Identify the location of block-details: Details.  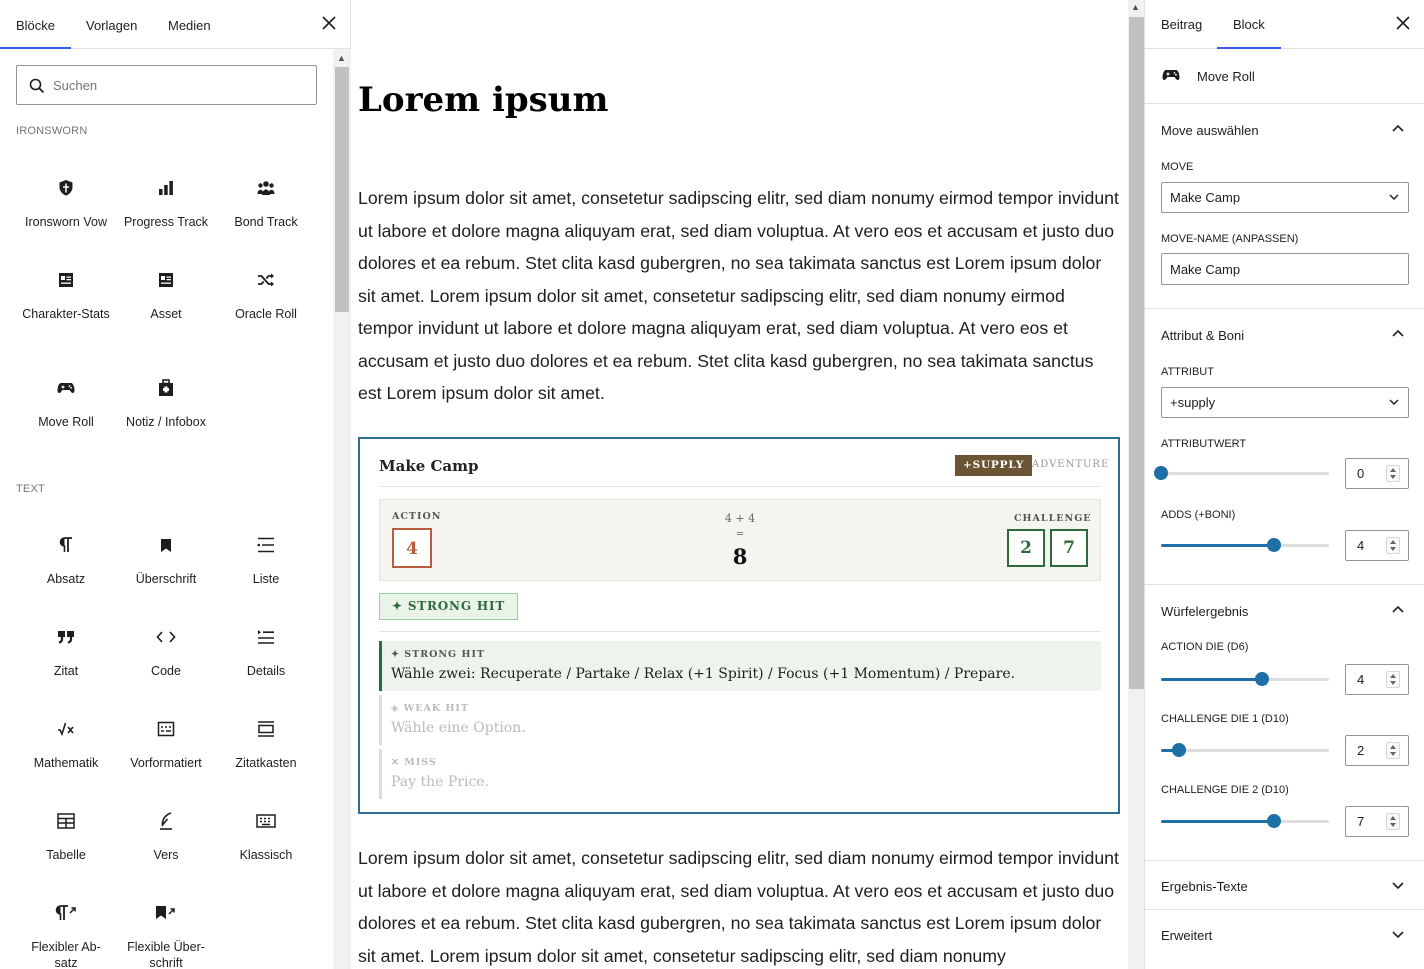
(266, 652).